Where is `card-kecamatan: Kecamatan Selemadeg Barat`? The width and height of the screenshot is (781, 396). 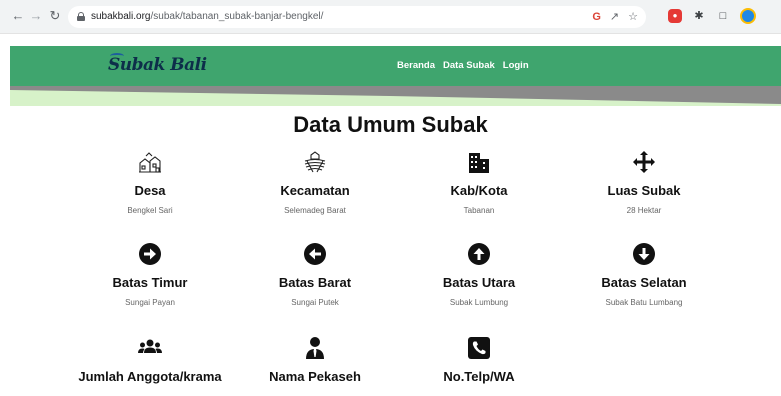 card-kecamatan: Kecamatan Selemadeg Barat is located at coordinates (315, 182).